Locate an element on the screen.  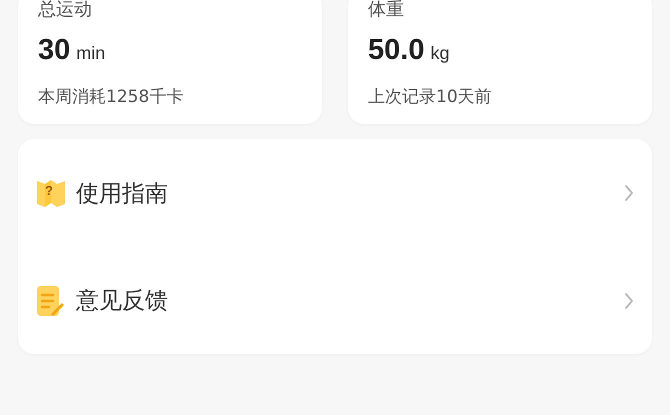
note-edit-icon is located at coordinates (51, 300).